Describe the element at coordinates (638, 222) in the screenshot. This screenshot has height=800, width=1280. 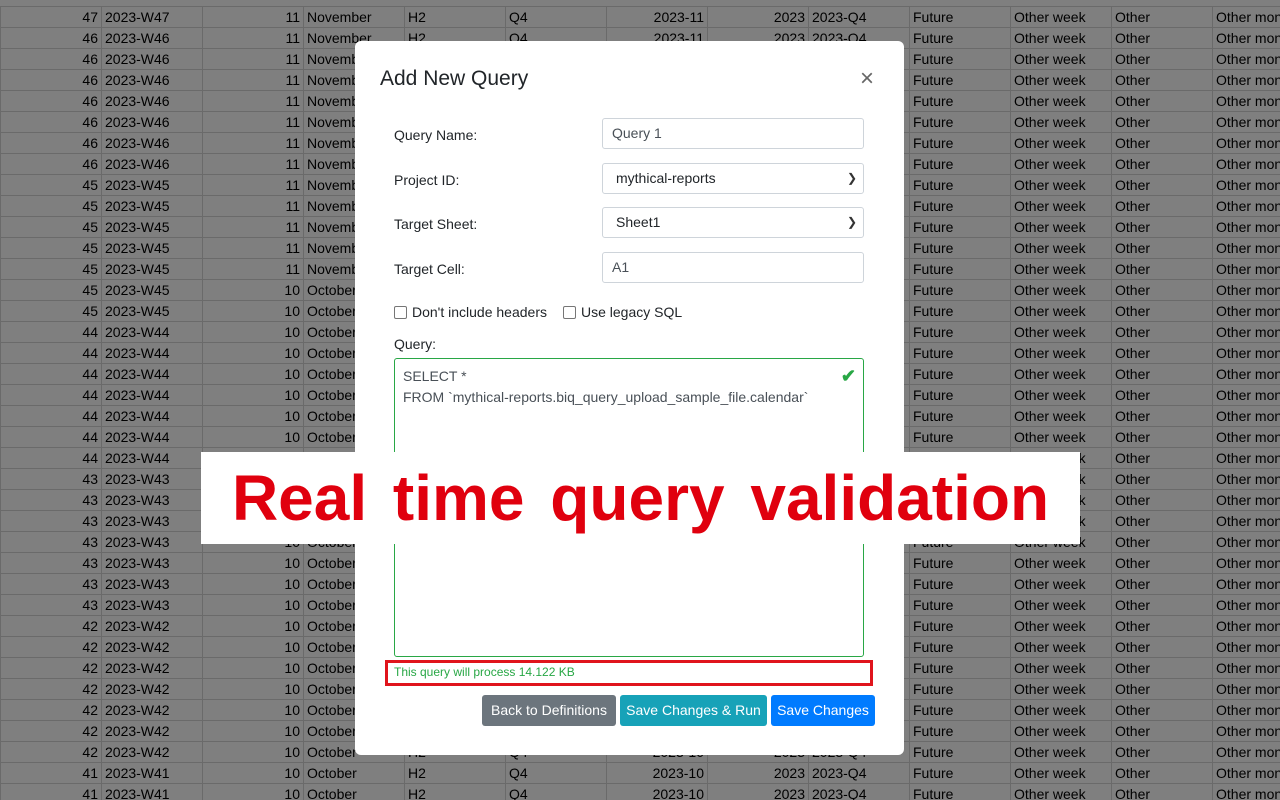
I see `target-sheet-value: Sheet1` at that location.